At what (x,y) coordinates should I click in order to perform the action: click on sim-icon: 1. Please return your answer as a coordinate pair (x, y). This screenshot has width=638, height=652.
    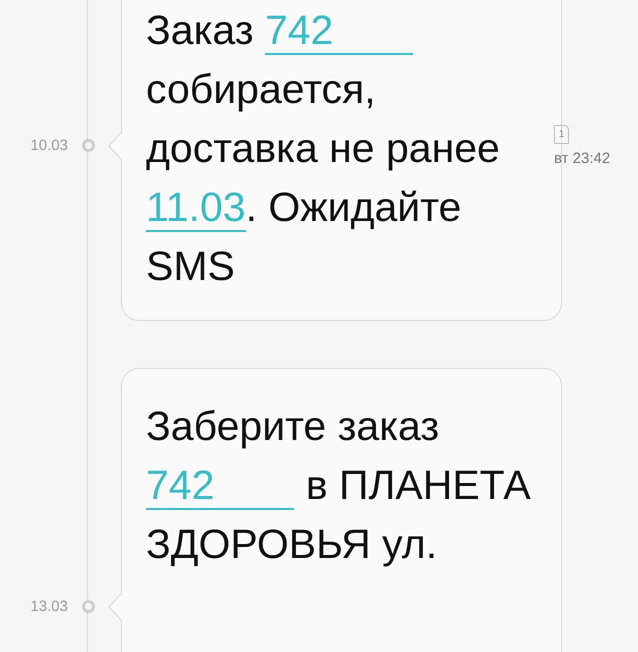
    Looking at the image, I should click on (561, 134).